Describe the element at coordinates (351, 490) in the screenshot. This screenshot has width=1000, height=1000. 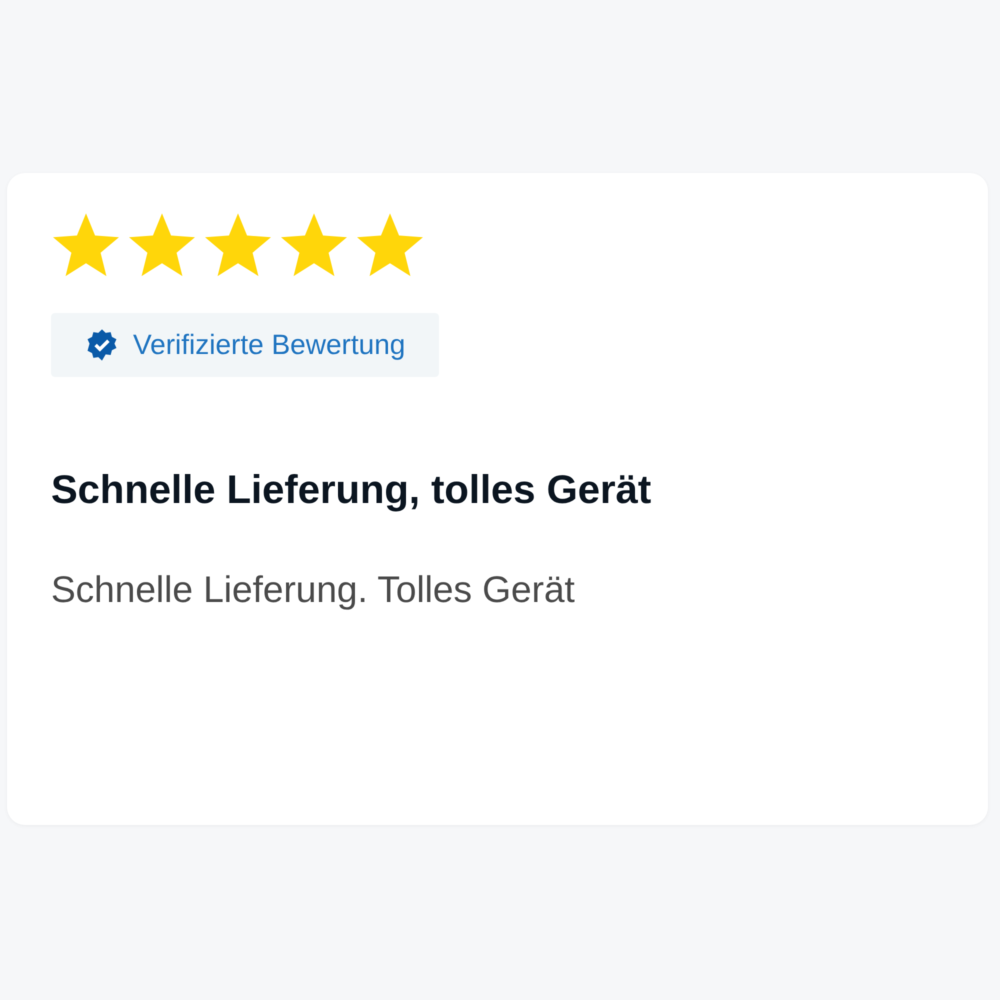
I see `review-title: Schnelle Lieferung, tolles Gerät` at that location.